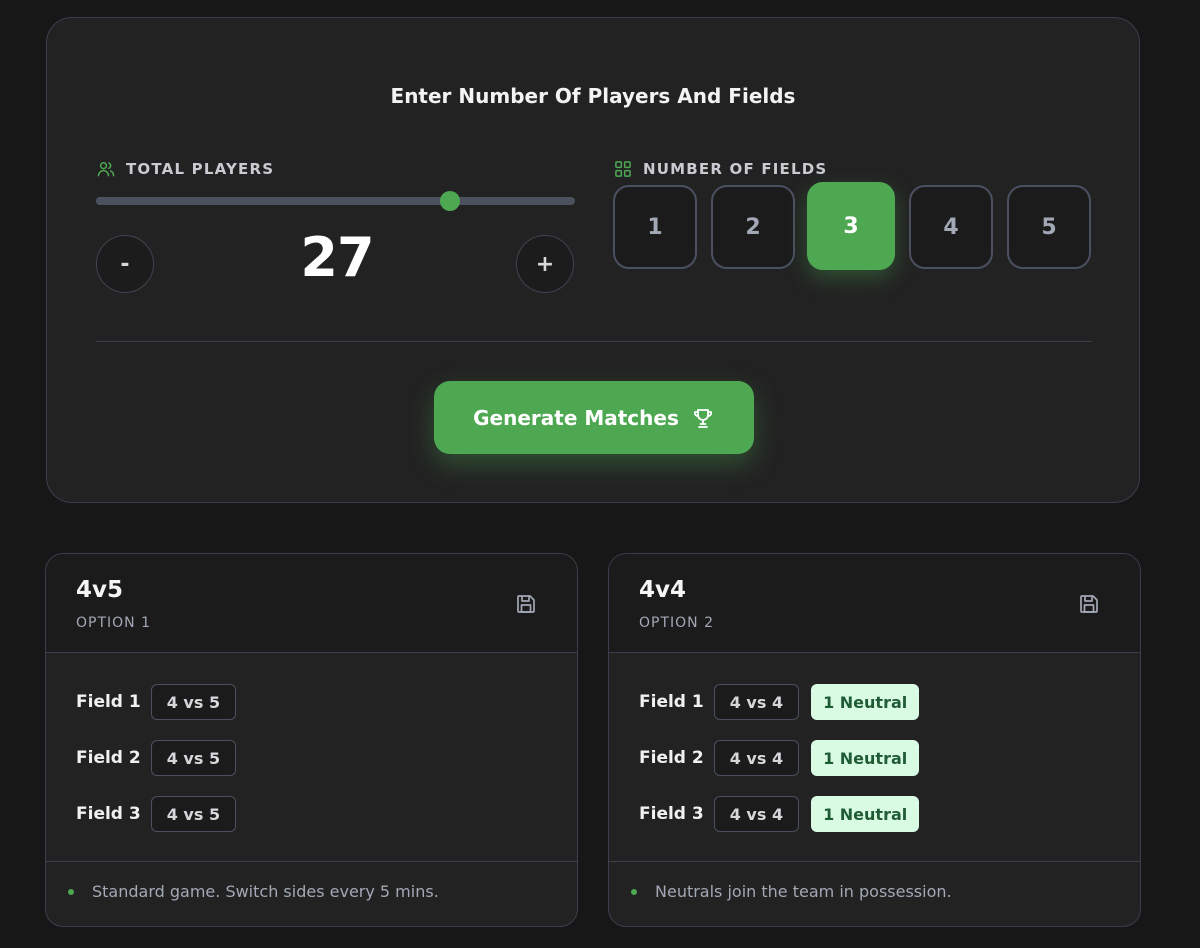 The image size is (1200, 948). I want to click on generate-matches-label: Generate Matches, so click(576, 417).